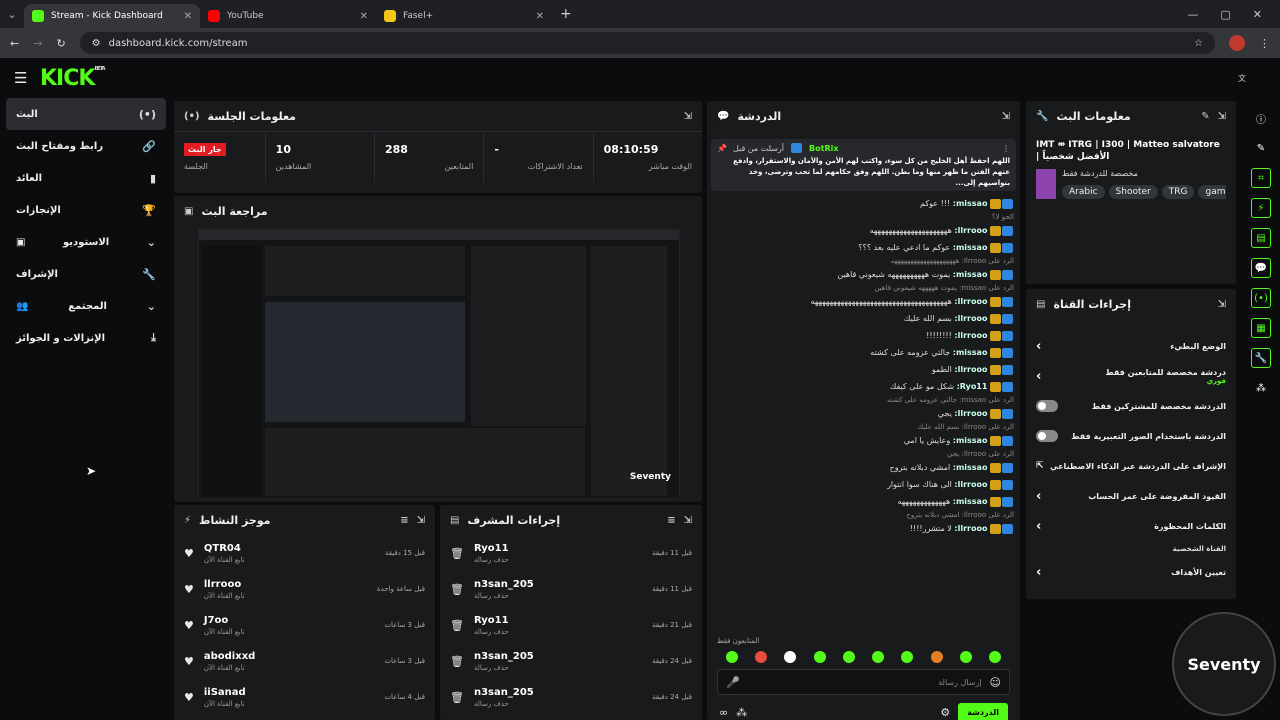  What do you see at coordinates (86, 274) in the screenshot?
I see `sidebar-item-moderation: 🔧 الإشراف` at bounding box center [86, 274].